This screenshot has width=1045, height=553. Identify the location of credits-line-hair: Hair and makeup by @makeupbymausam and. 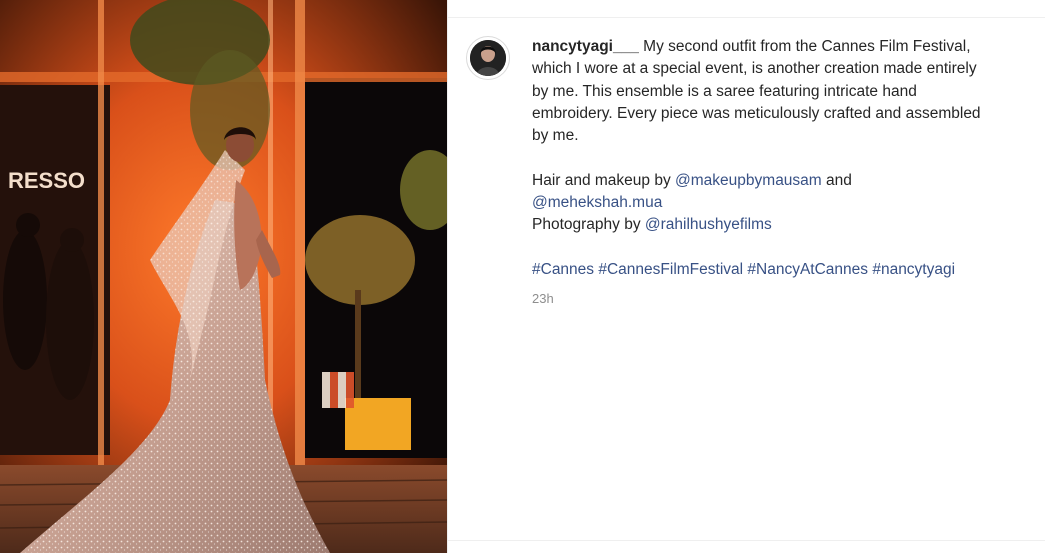
(781, 181).